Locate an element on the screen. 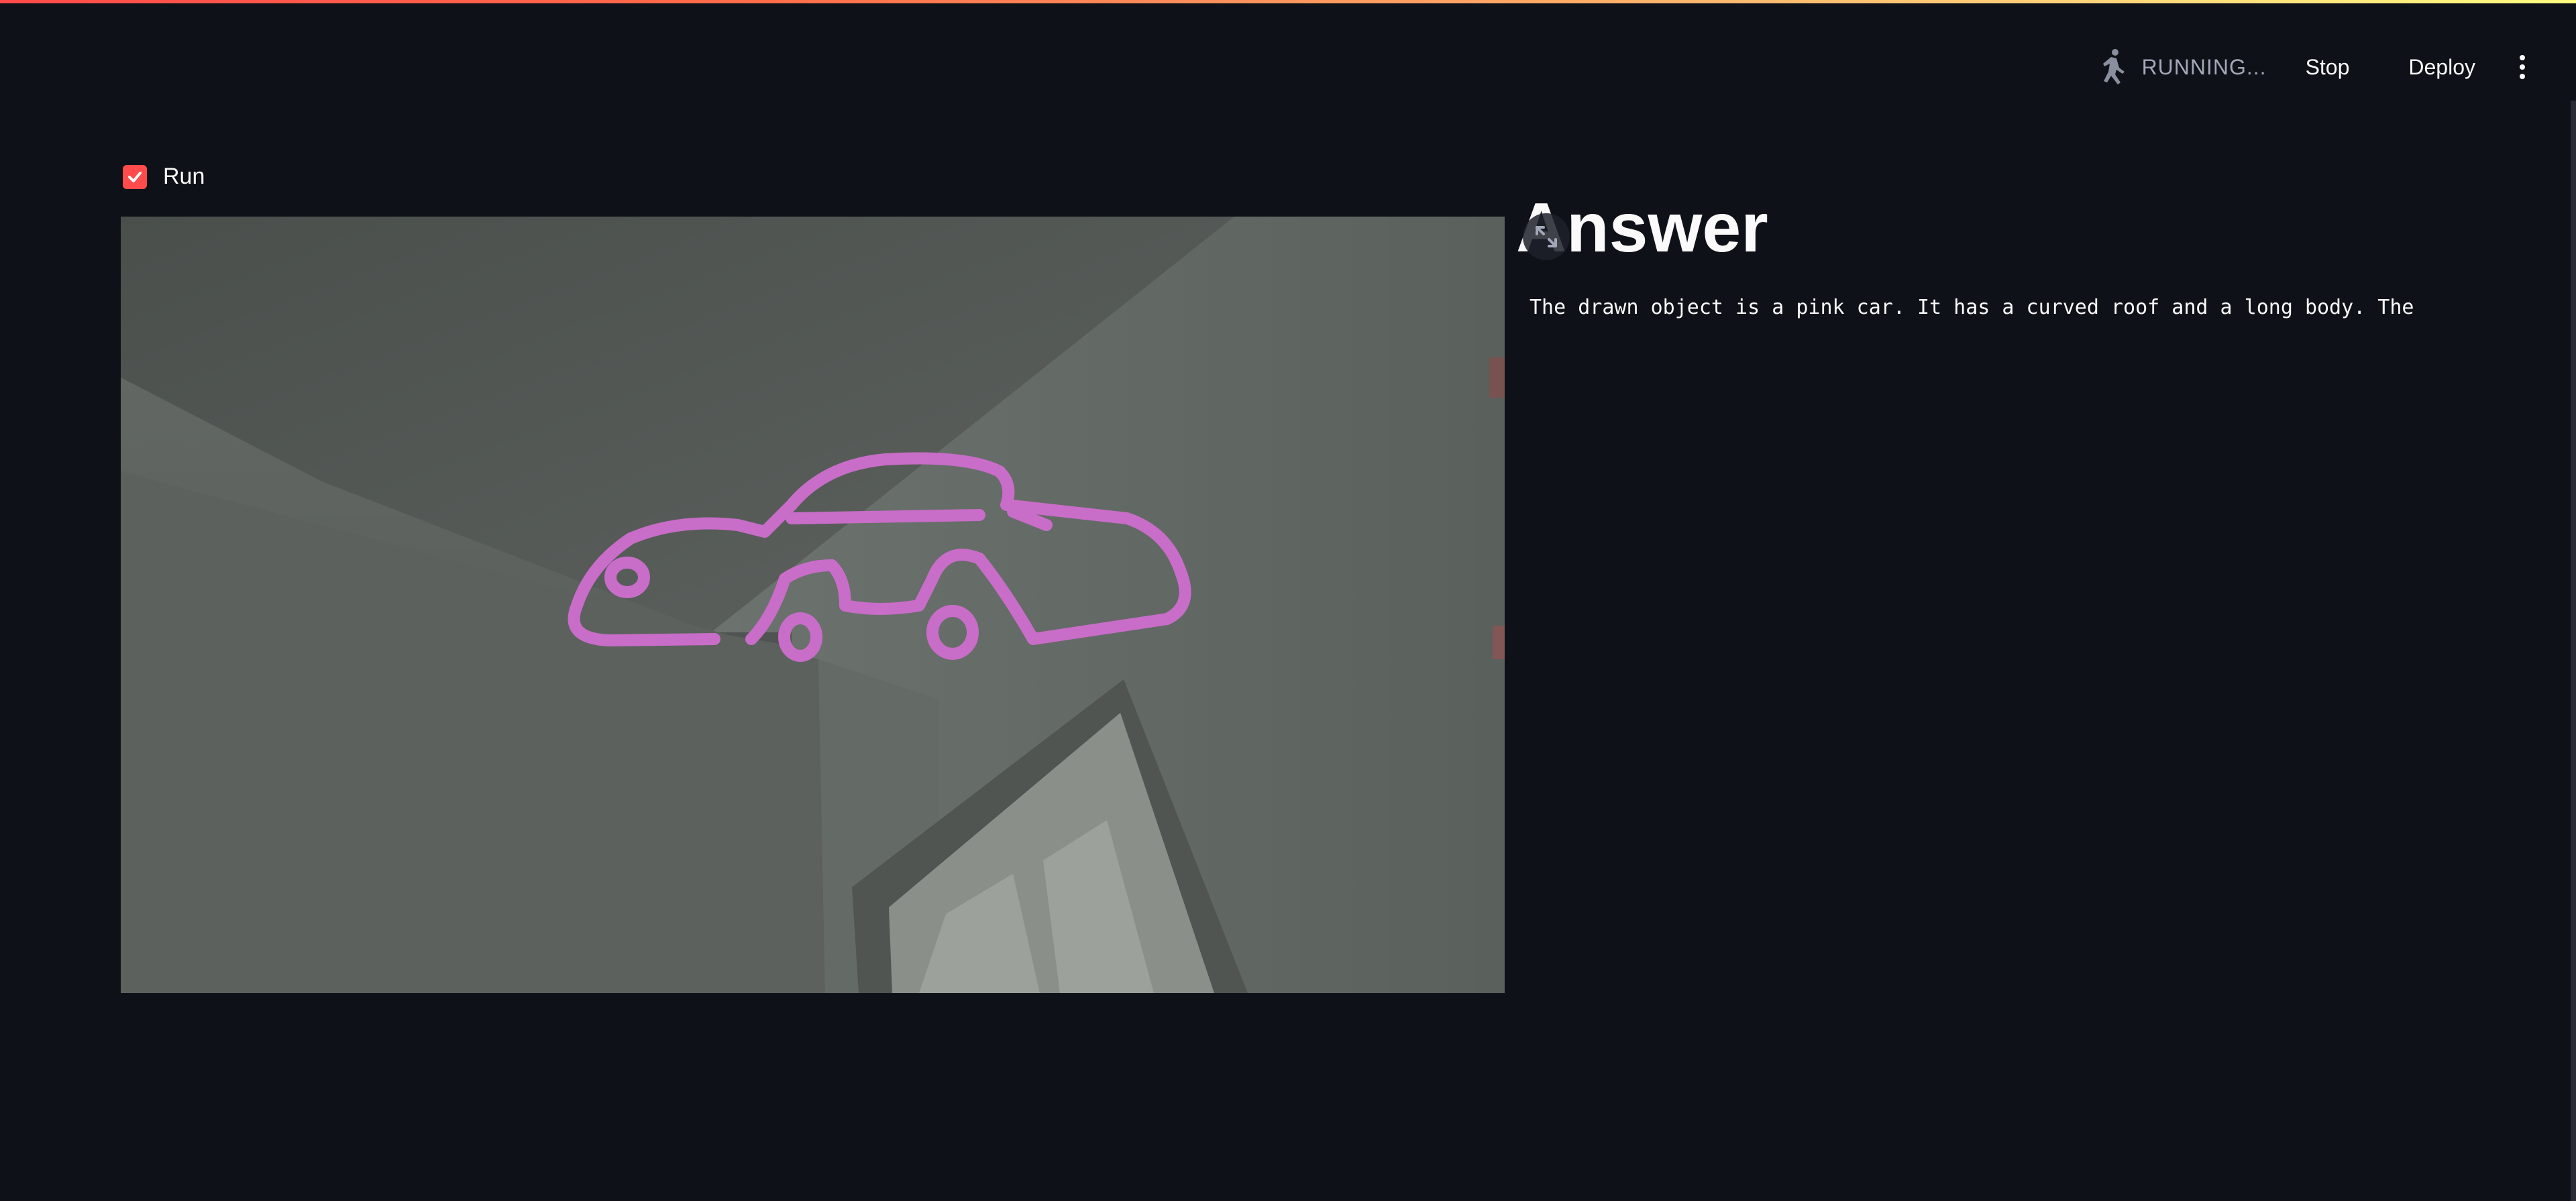  run-checkbox: Run is located at coordinates (164, 177).